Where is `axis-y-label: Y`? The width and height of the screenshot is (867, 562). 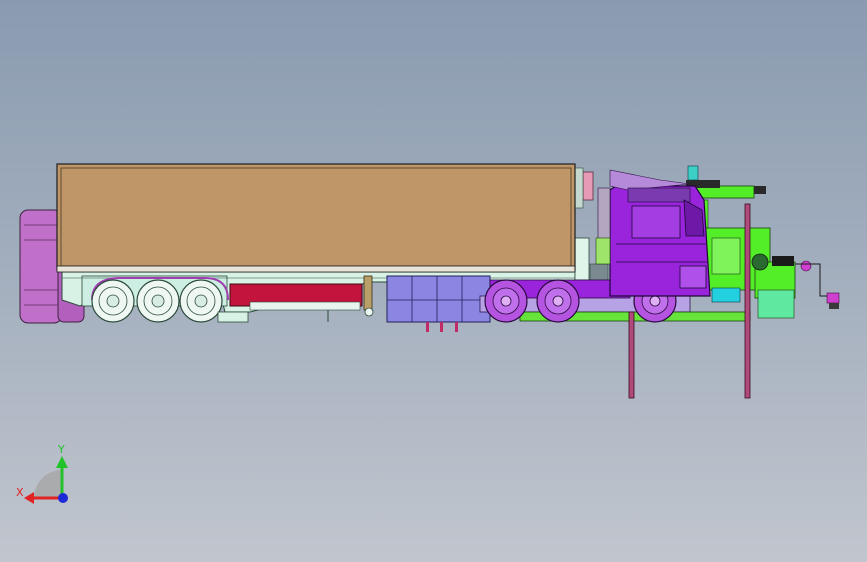 axis-y-label: Y is located at coordinates (61, 449).